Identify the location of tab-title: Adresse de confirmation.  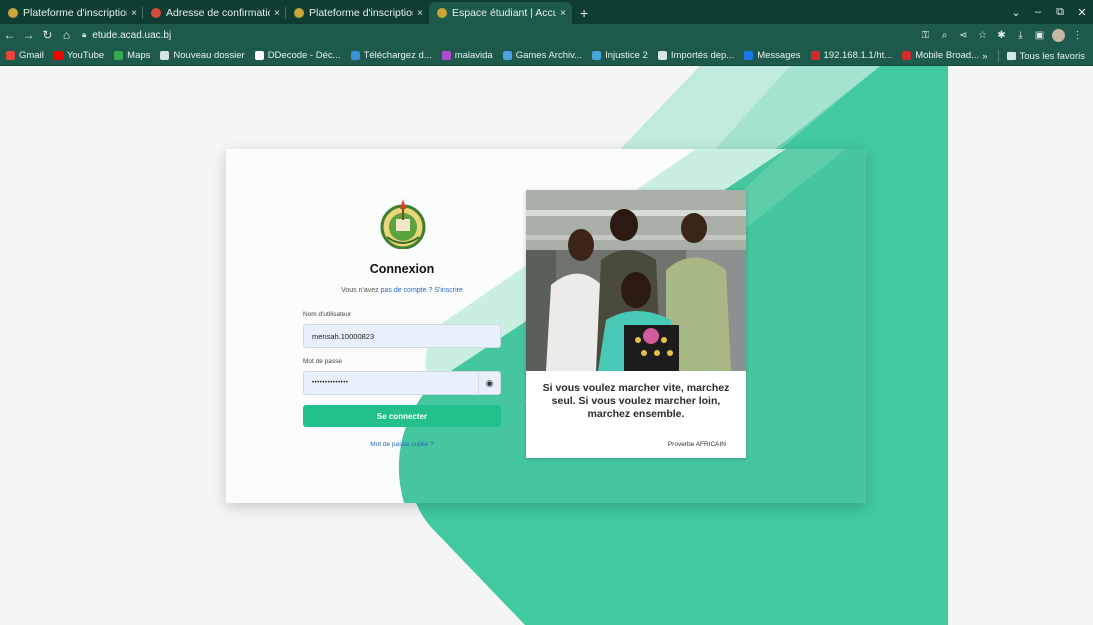
(218, 13).